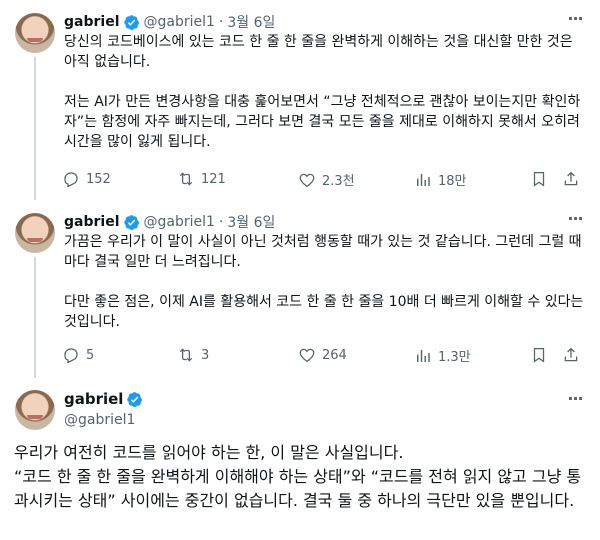 The image size is (600, 540). I want to click on author-name-text: gabriel, so click(94, 399).